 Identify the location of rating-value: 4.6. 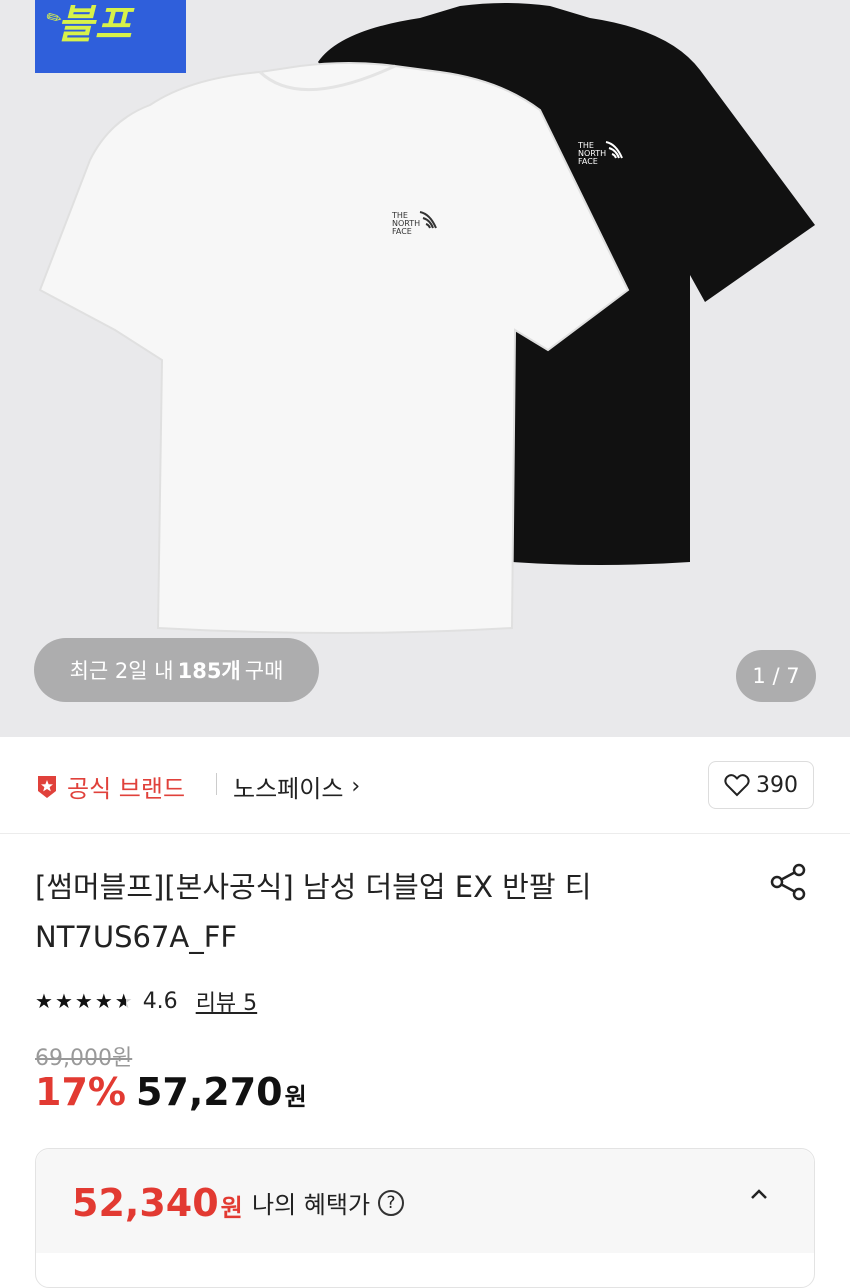
(160, 1001).